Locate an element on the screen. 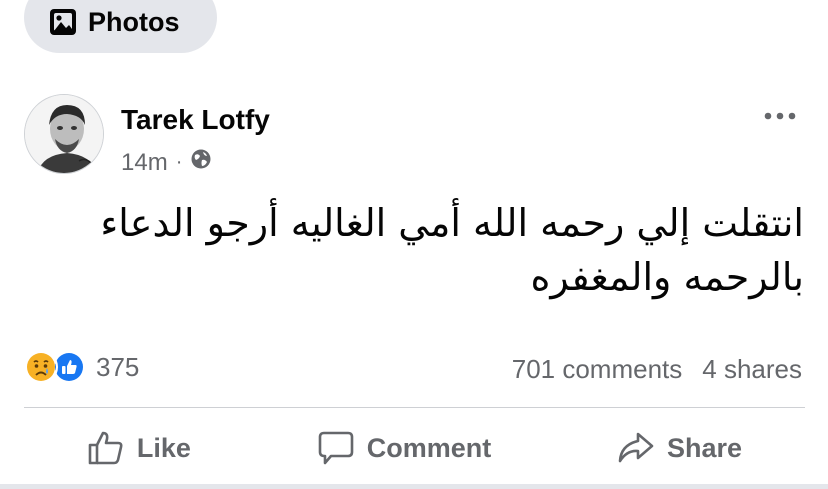 The width and height of the screenshot is (828, 489). actions-divider is located at coordinates (414, 407).